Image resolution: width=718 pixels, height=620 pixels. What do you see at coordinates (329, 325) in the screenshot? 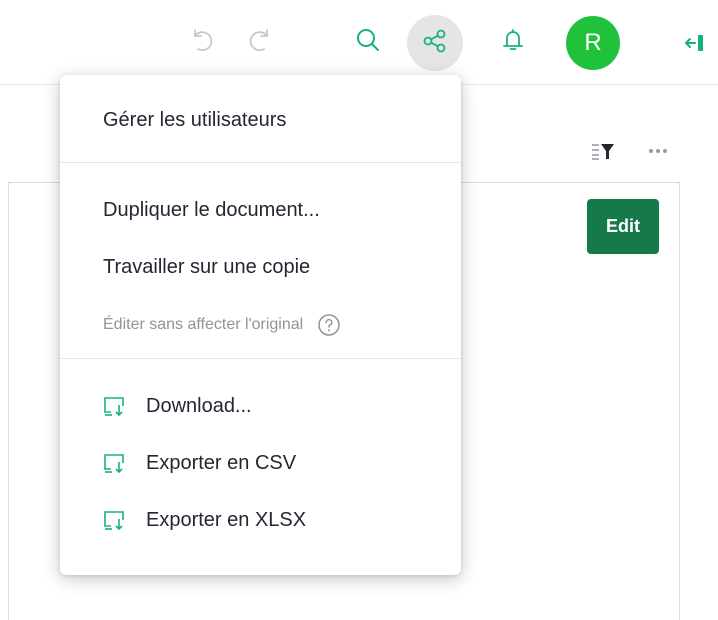
I see `help-circle-icon` at bounding box center [329, 325].